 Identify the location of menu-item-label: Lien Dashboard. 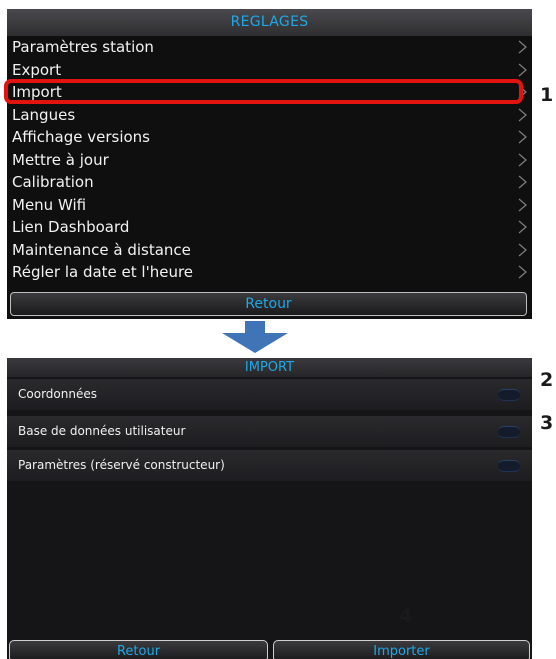
(71, 227).